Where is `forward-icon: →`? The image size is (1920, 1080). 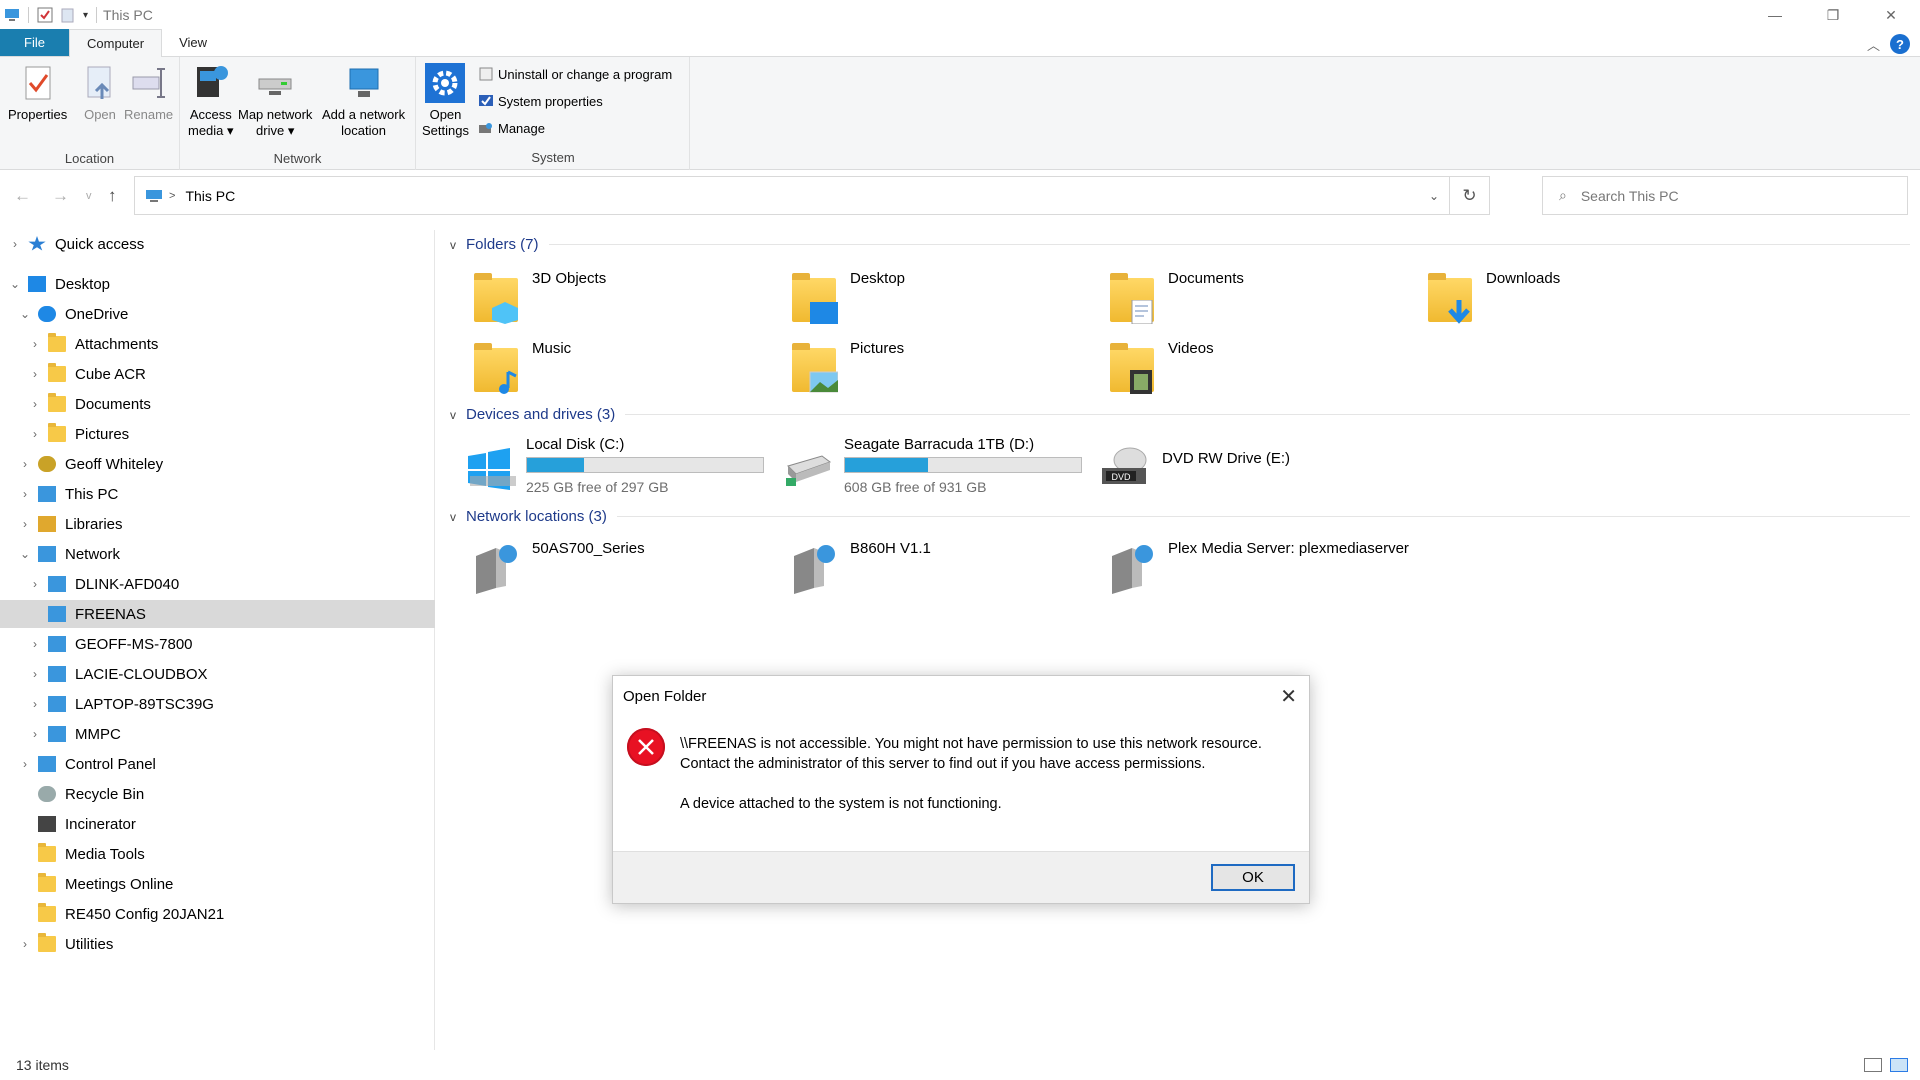
forward-icon: → is located at coordinates (60, 196).